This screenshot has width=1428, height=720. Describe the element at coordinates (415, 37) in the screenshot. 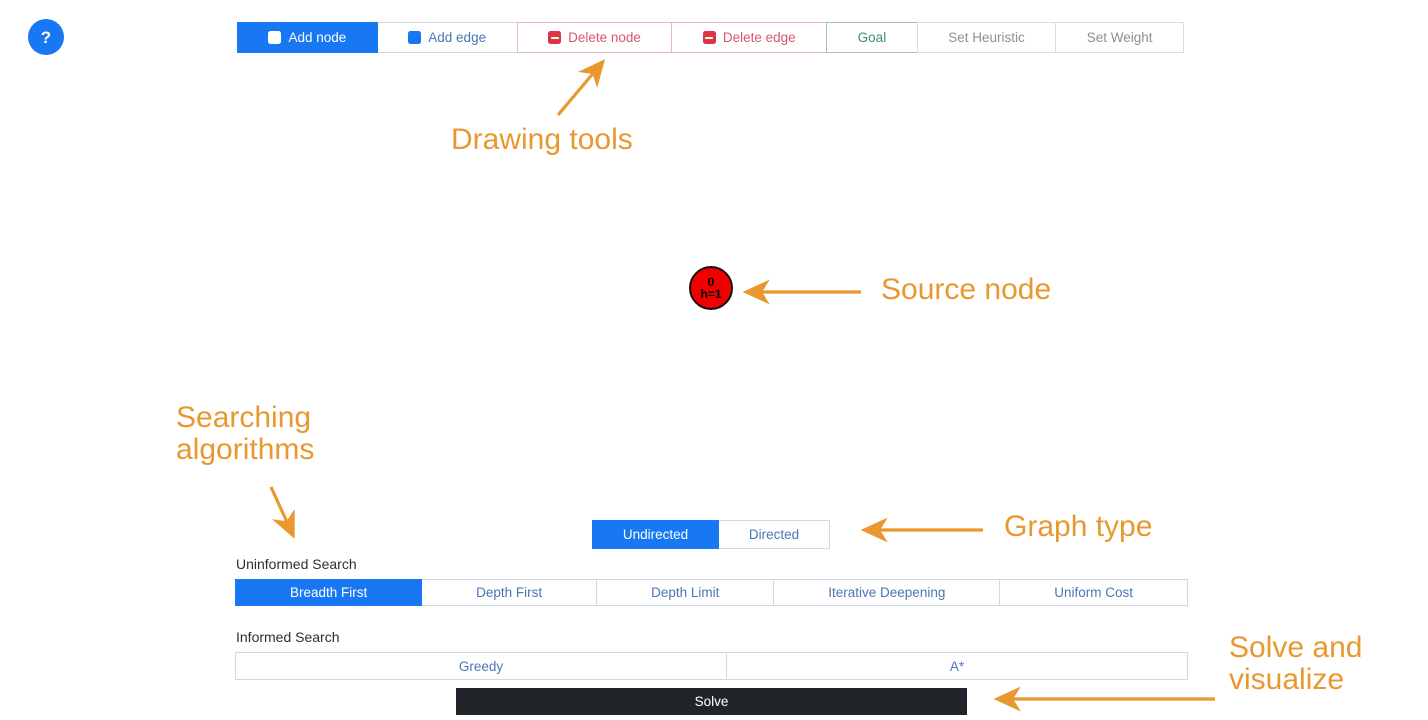

I see `blue-square-icon` at that location.